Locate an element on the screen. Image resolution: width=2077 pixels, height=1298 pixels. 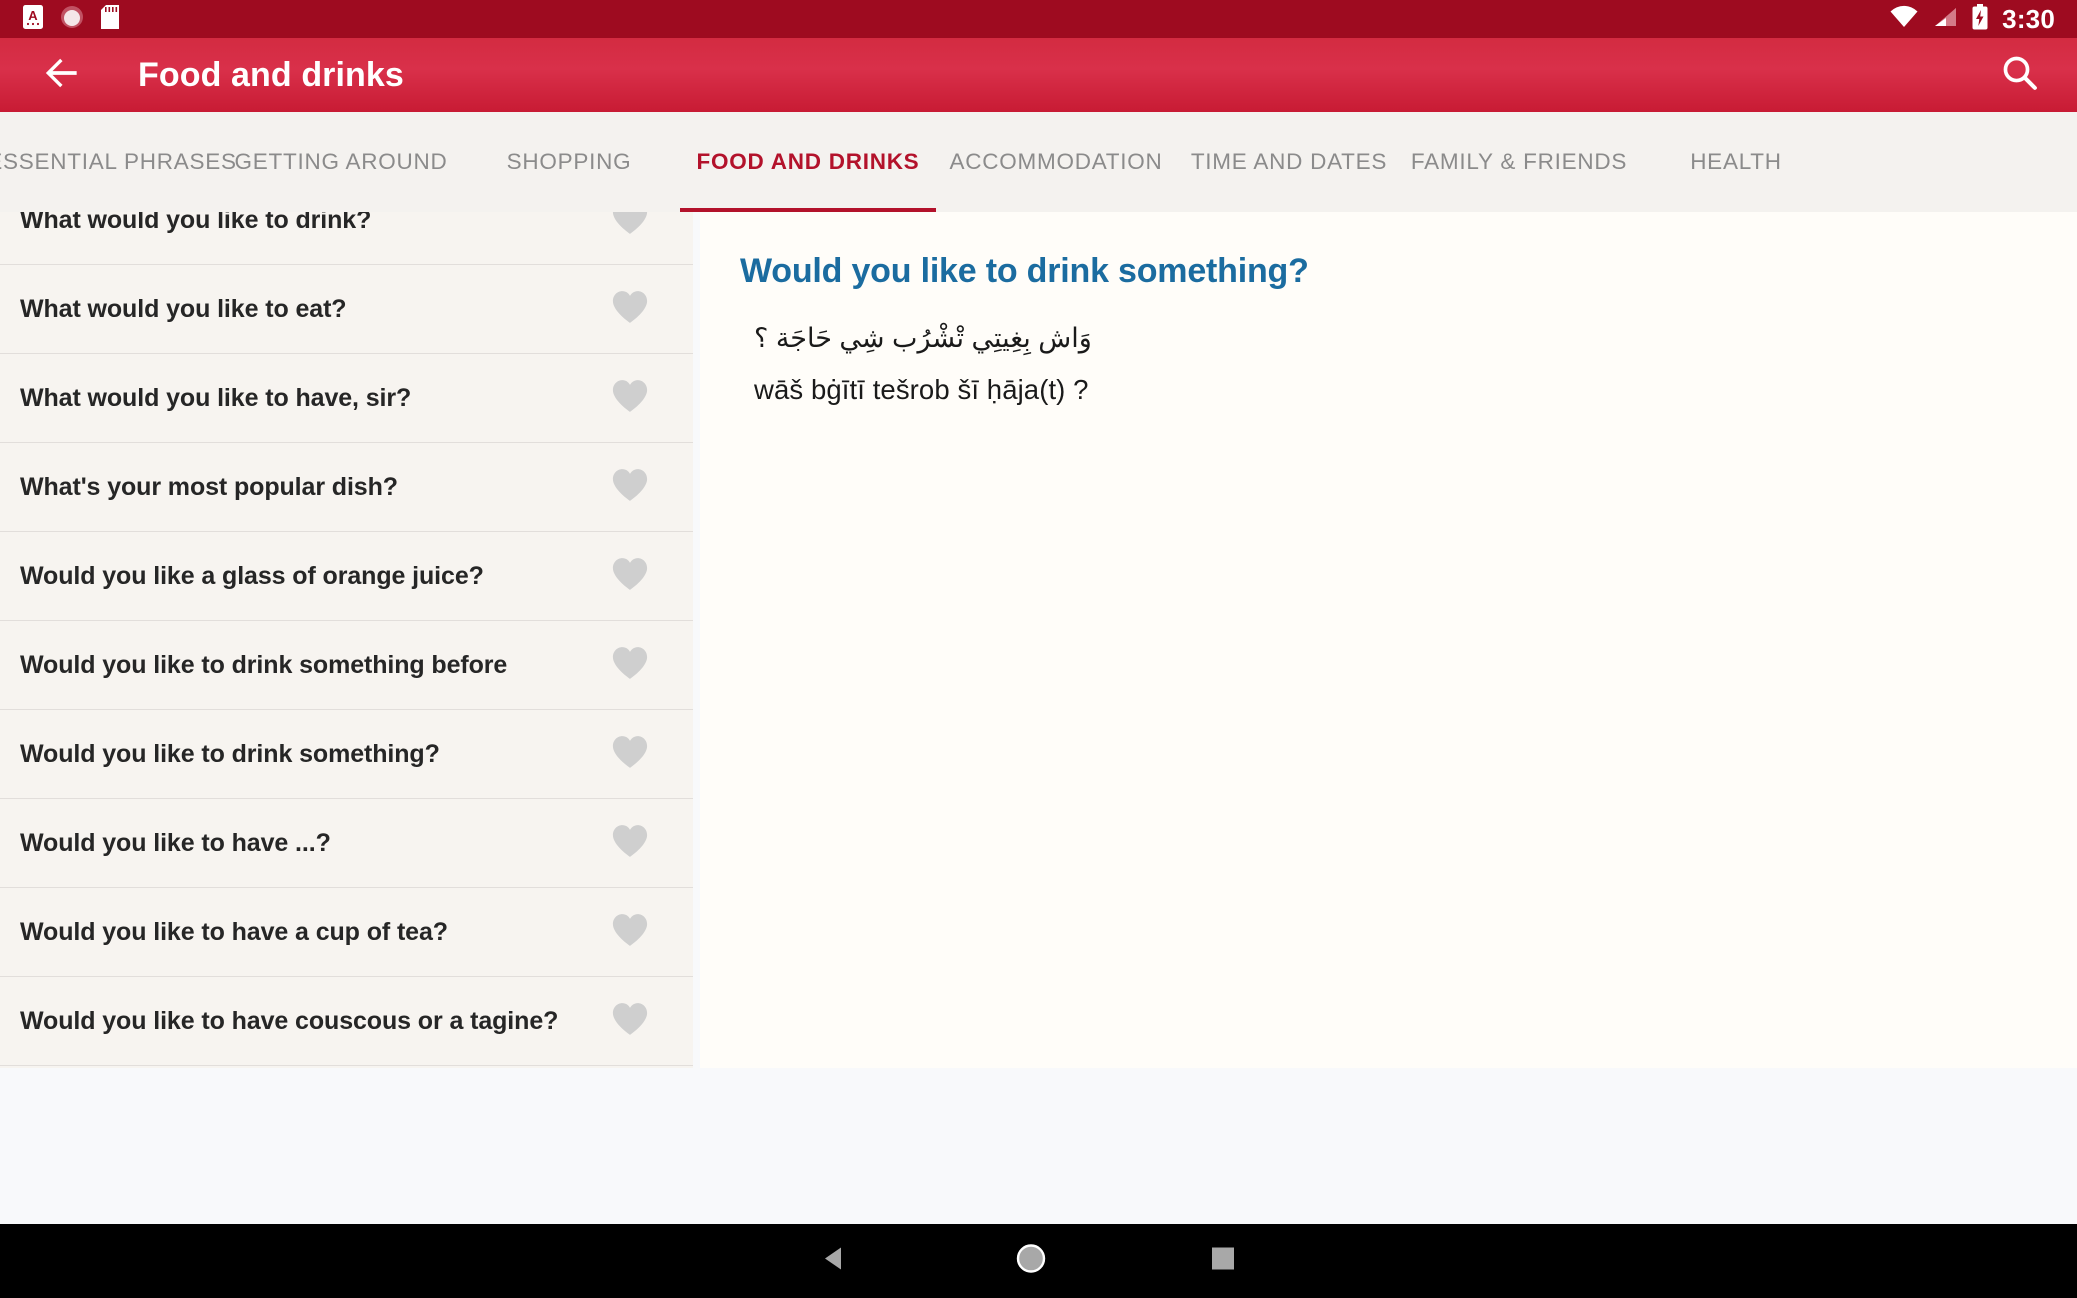
cellular-signal-icon is located at coordinates (1945, 19).